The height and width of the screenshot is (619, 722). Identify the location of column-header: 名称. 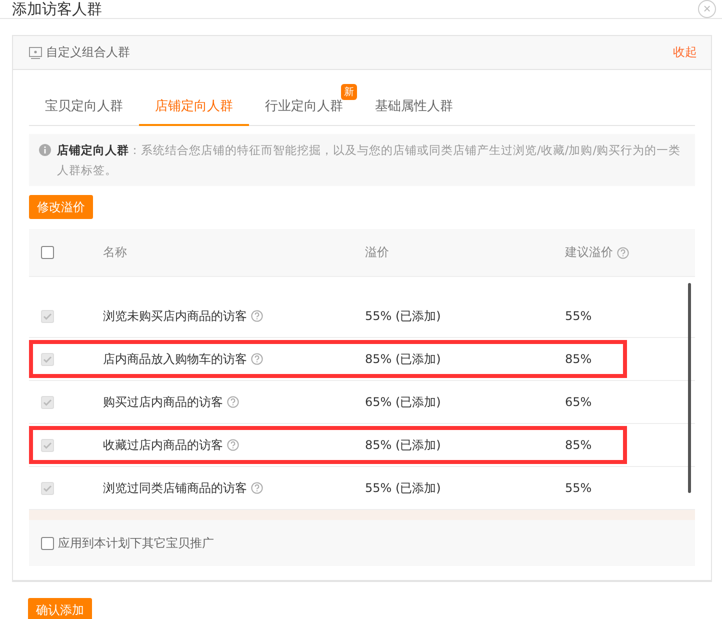
(115, 252).